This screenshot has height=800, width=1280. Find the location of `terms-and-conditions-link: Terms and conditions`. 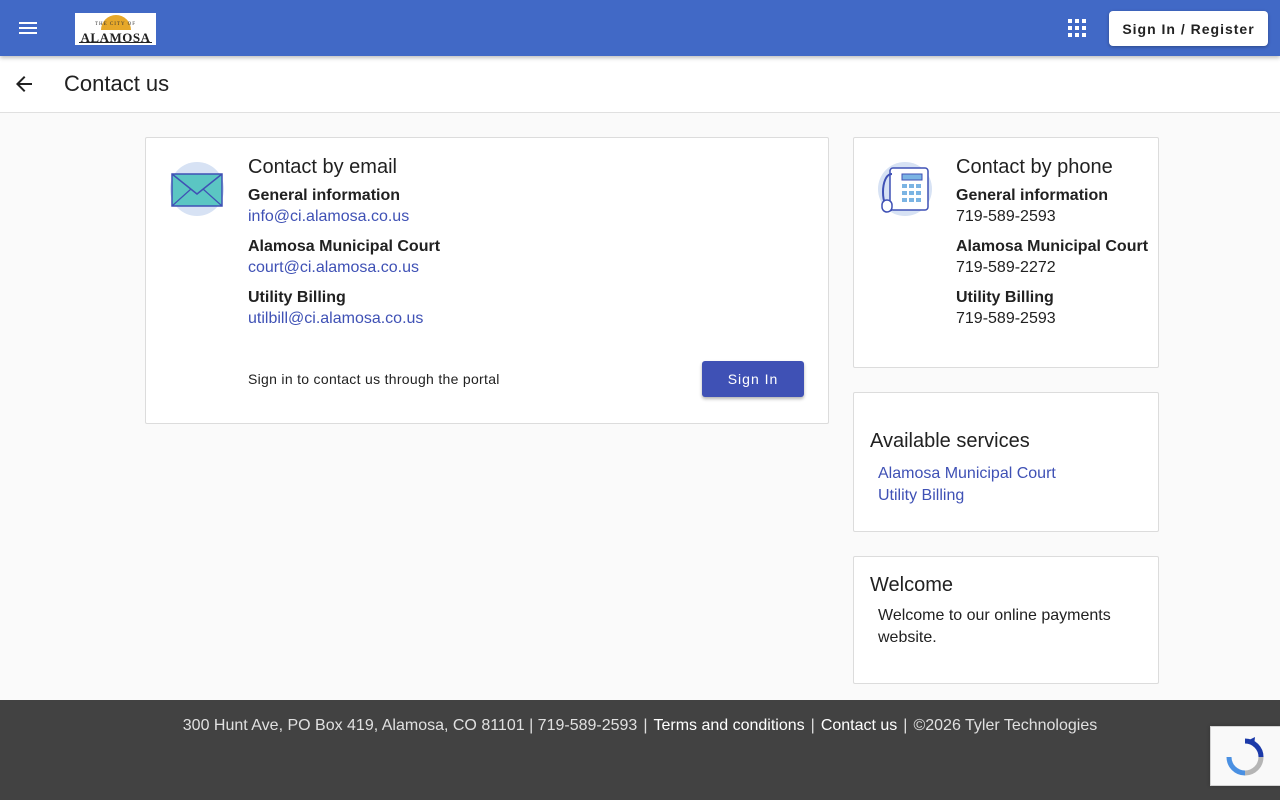

terms-and-conditions-link: Terms and conditions is located at coordinates (728, 725).